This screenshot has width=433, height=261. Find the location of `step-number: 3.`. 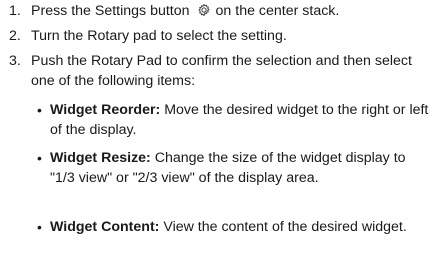

step-number: 3. is located at coordinates (15, 61).